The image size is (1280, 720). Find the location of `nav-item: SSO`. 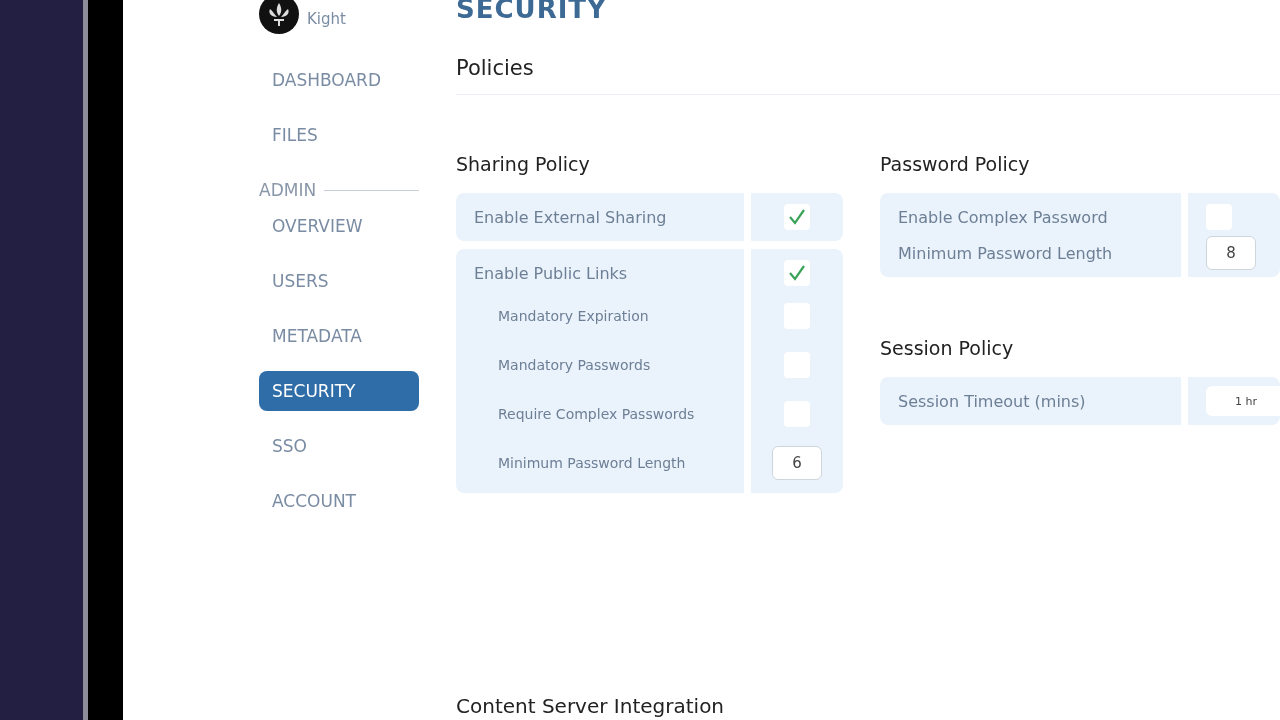

nav-item: SSO is located at coordinates (339, 446).